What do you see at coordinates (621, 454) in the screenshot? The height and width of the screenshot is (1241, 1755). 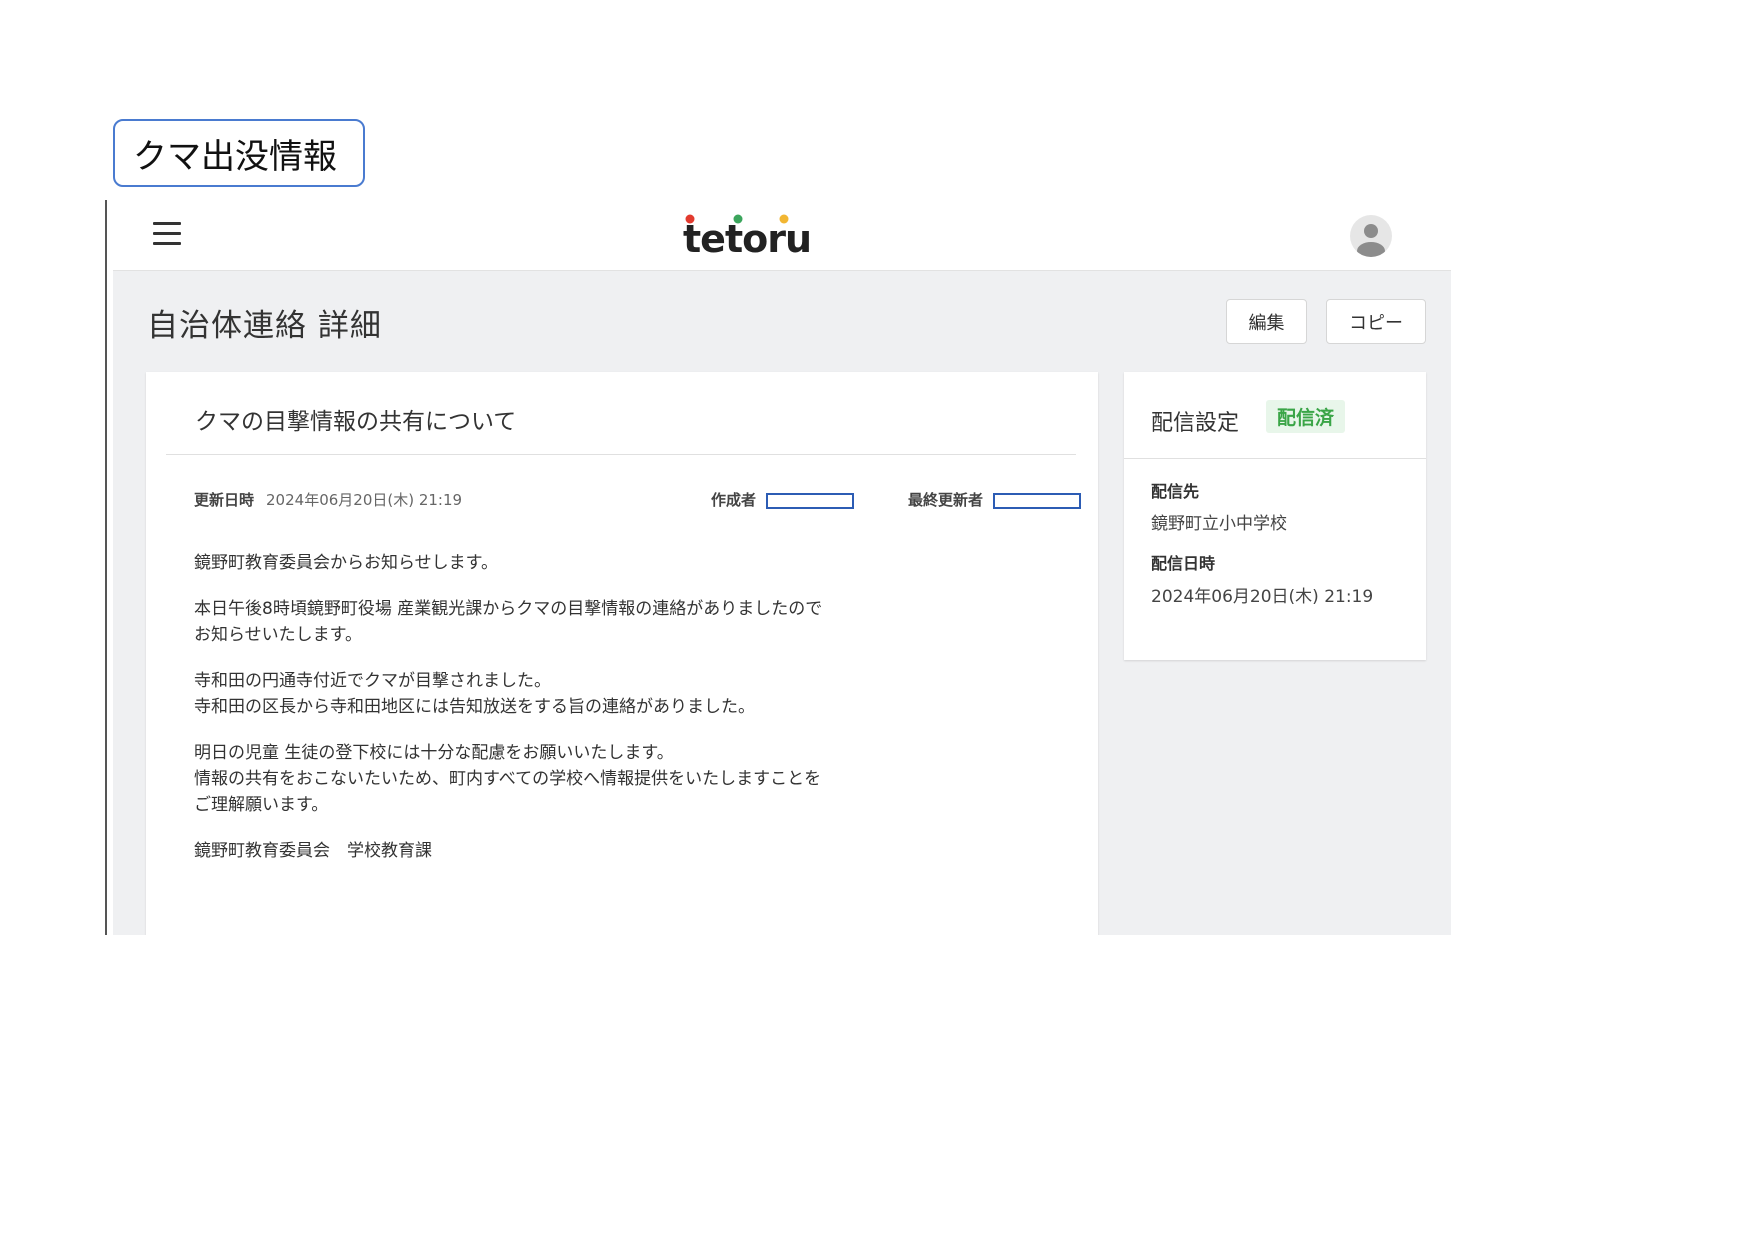 I see `divider` at bounding box center [621, 454].